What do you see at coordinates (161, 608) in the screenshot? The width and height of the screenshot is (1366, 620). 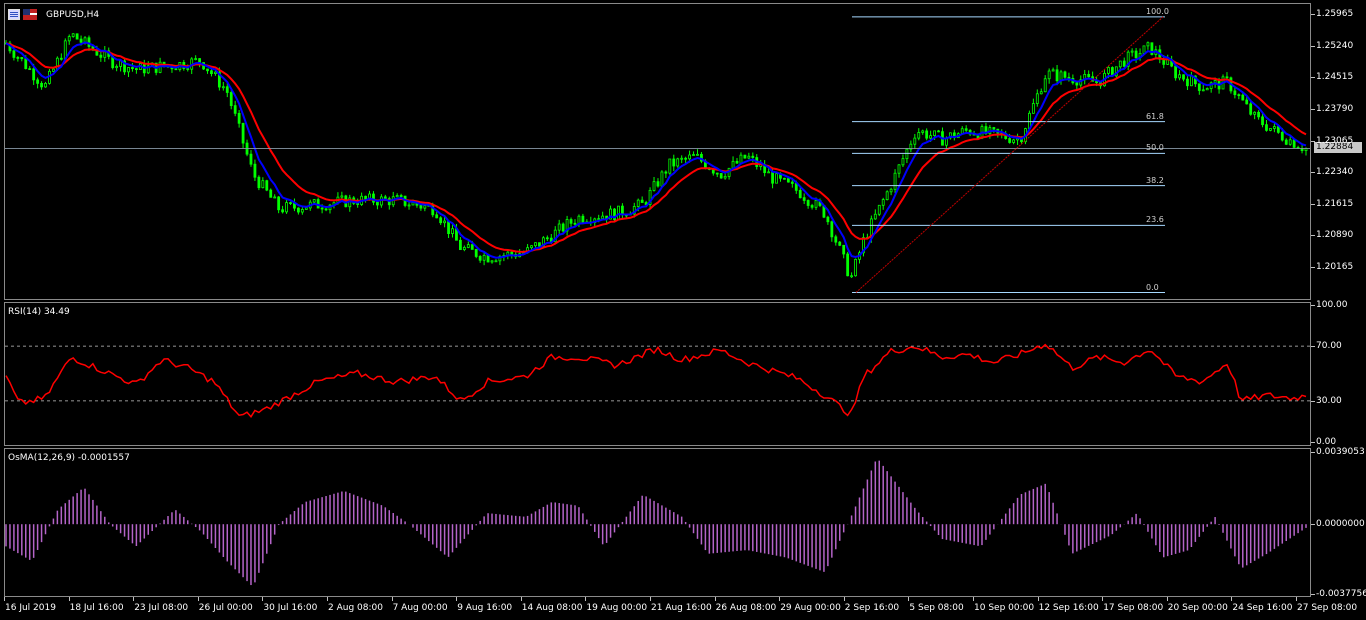 I see `time-axis-label: 23 Jul 08:00` at bounding box center [161, 608].